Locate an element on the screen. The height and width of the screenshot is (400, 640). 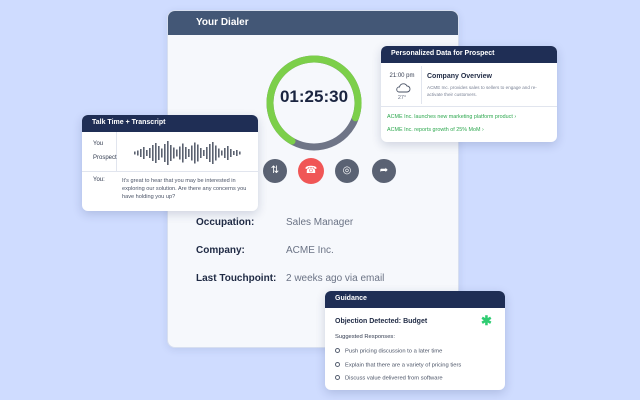
call-controls: ⇅ ☎ ◎ ➦ is located at coordinates (343, 171).